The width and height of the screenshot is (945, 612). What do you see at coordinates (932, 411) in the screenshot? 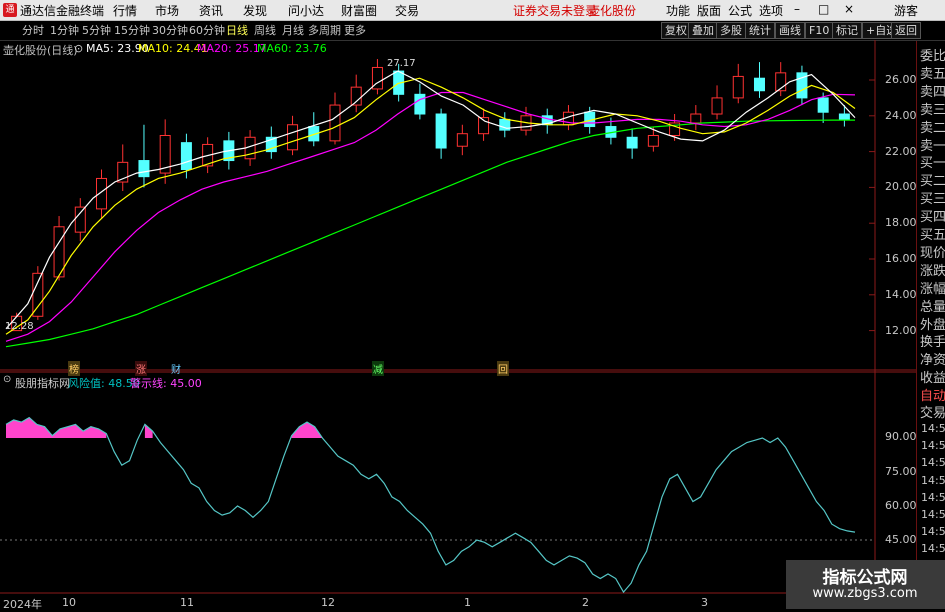
I see `auto-trade-button: 交易` at bounding box center [932, 411].